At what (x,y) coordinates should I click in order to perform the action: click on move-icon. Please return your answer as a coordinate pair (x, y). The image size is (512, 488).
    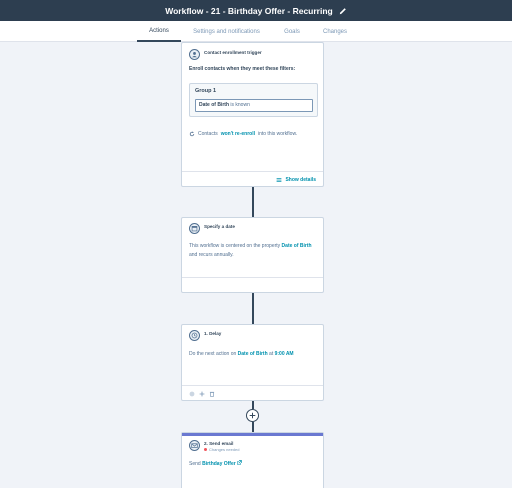
    Looking at the image, I should click on (202, 394).